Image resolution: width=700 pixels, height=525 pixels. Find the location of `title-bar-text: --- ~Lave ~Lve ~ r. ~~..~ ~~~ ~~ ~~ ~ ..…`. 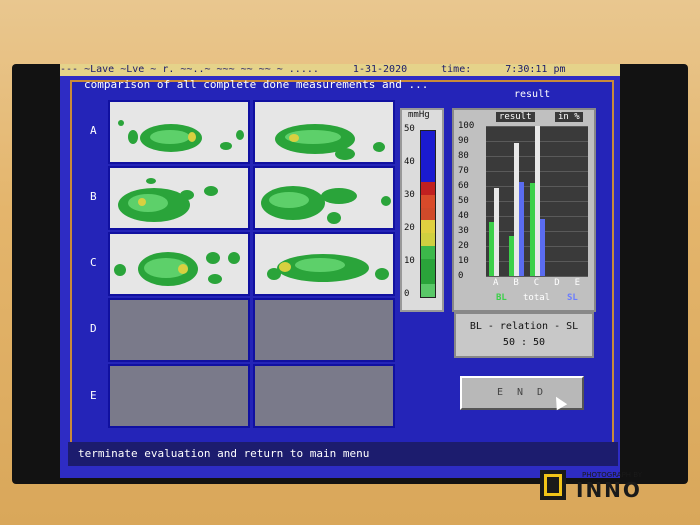

title-bar-text: --- ~Lave ~Lve ~ r. ~~..~ ~~~ ~~ ~~ ~ ..… is located at coordinates (189, 69).